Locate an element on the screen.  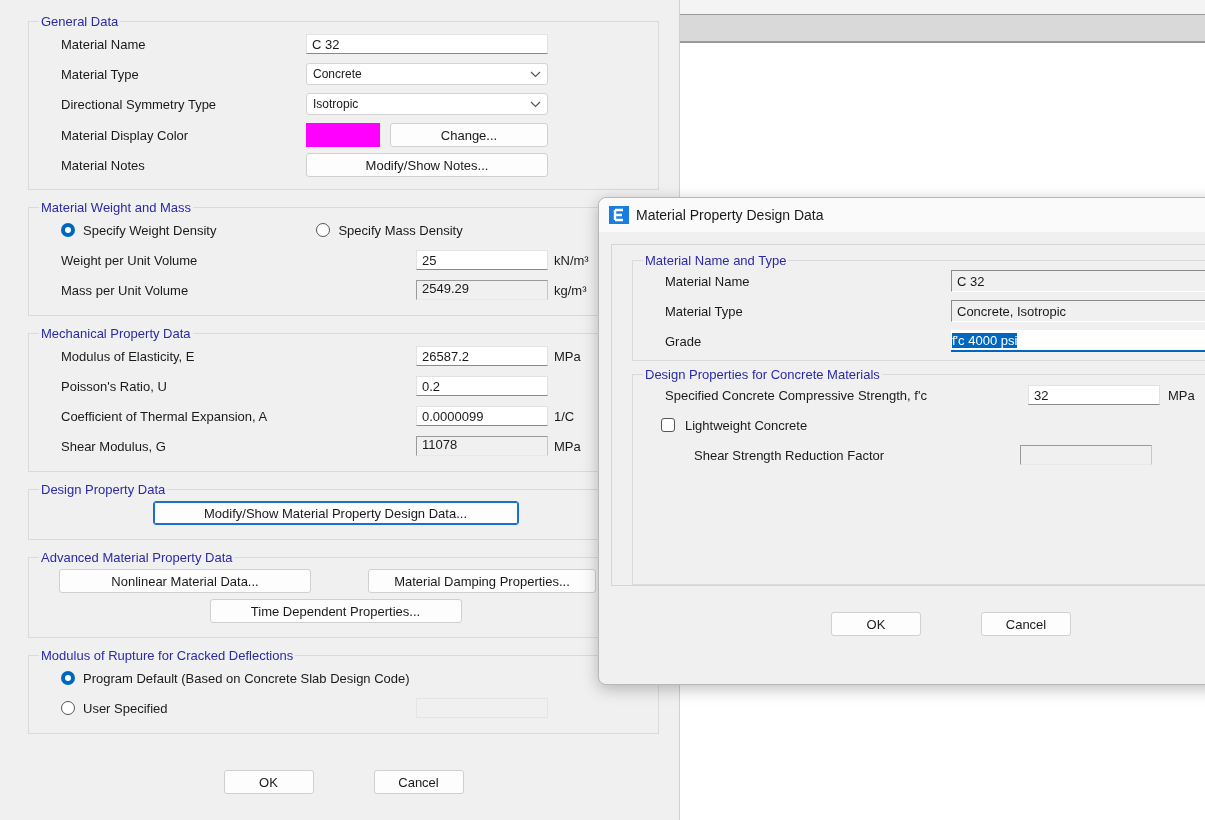
field-label: Directional Symmetry Type is located at coordinates (139, 104).